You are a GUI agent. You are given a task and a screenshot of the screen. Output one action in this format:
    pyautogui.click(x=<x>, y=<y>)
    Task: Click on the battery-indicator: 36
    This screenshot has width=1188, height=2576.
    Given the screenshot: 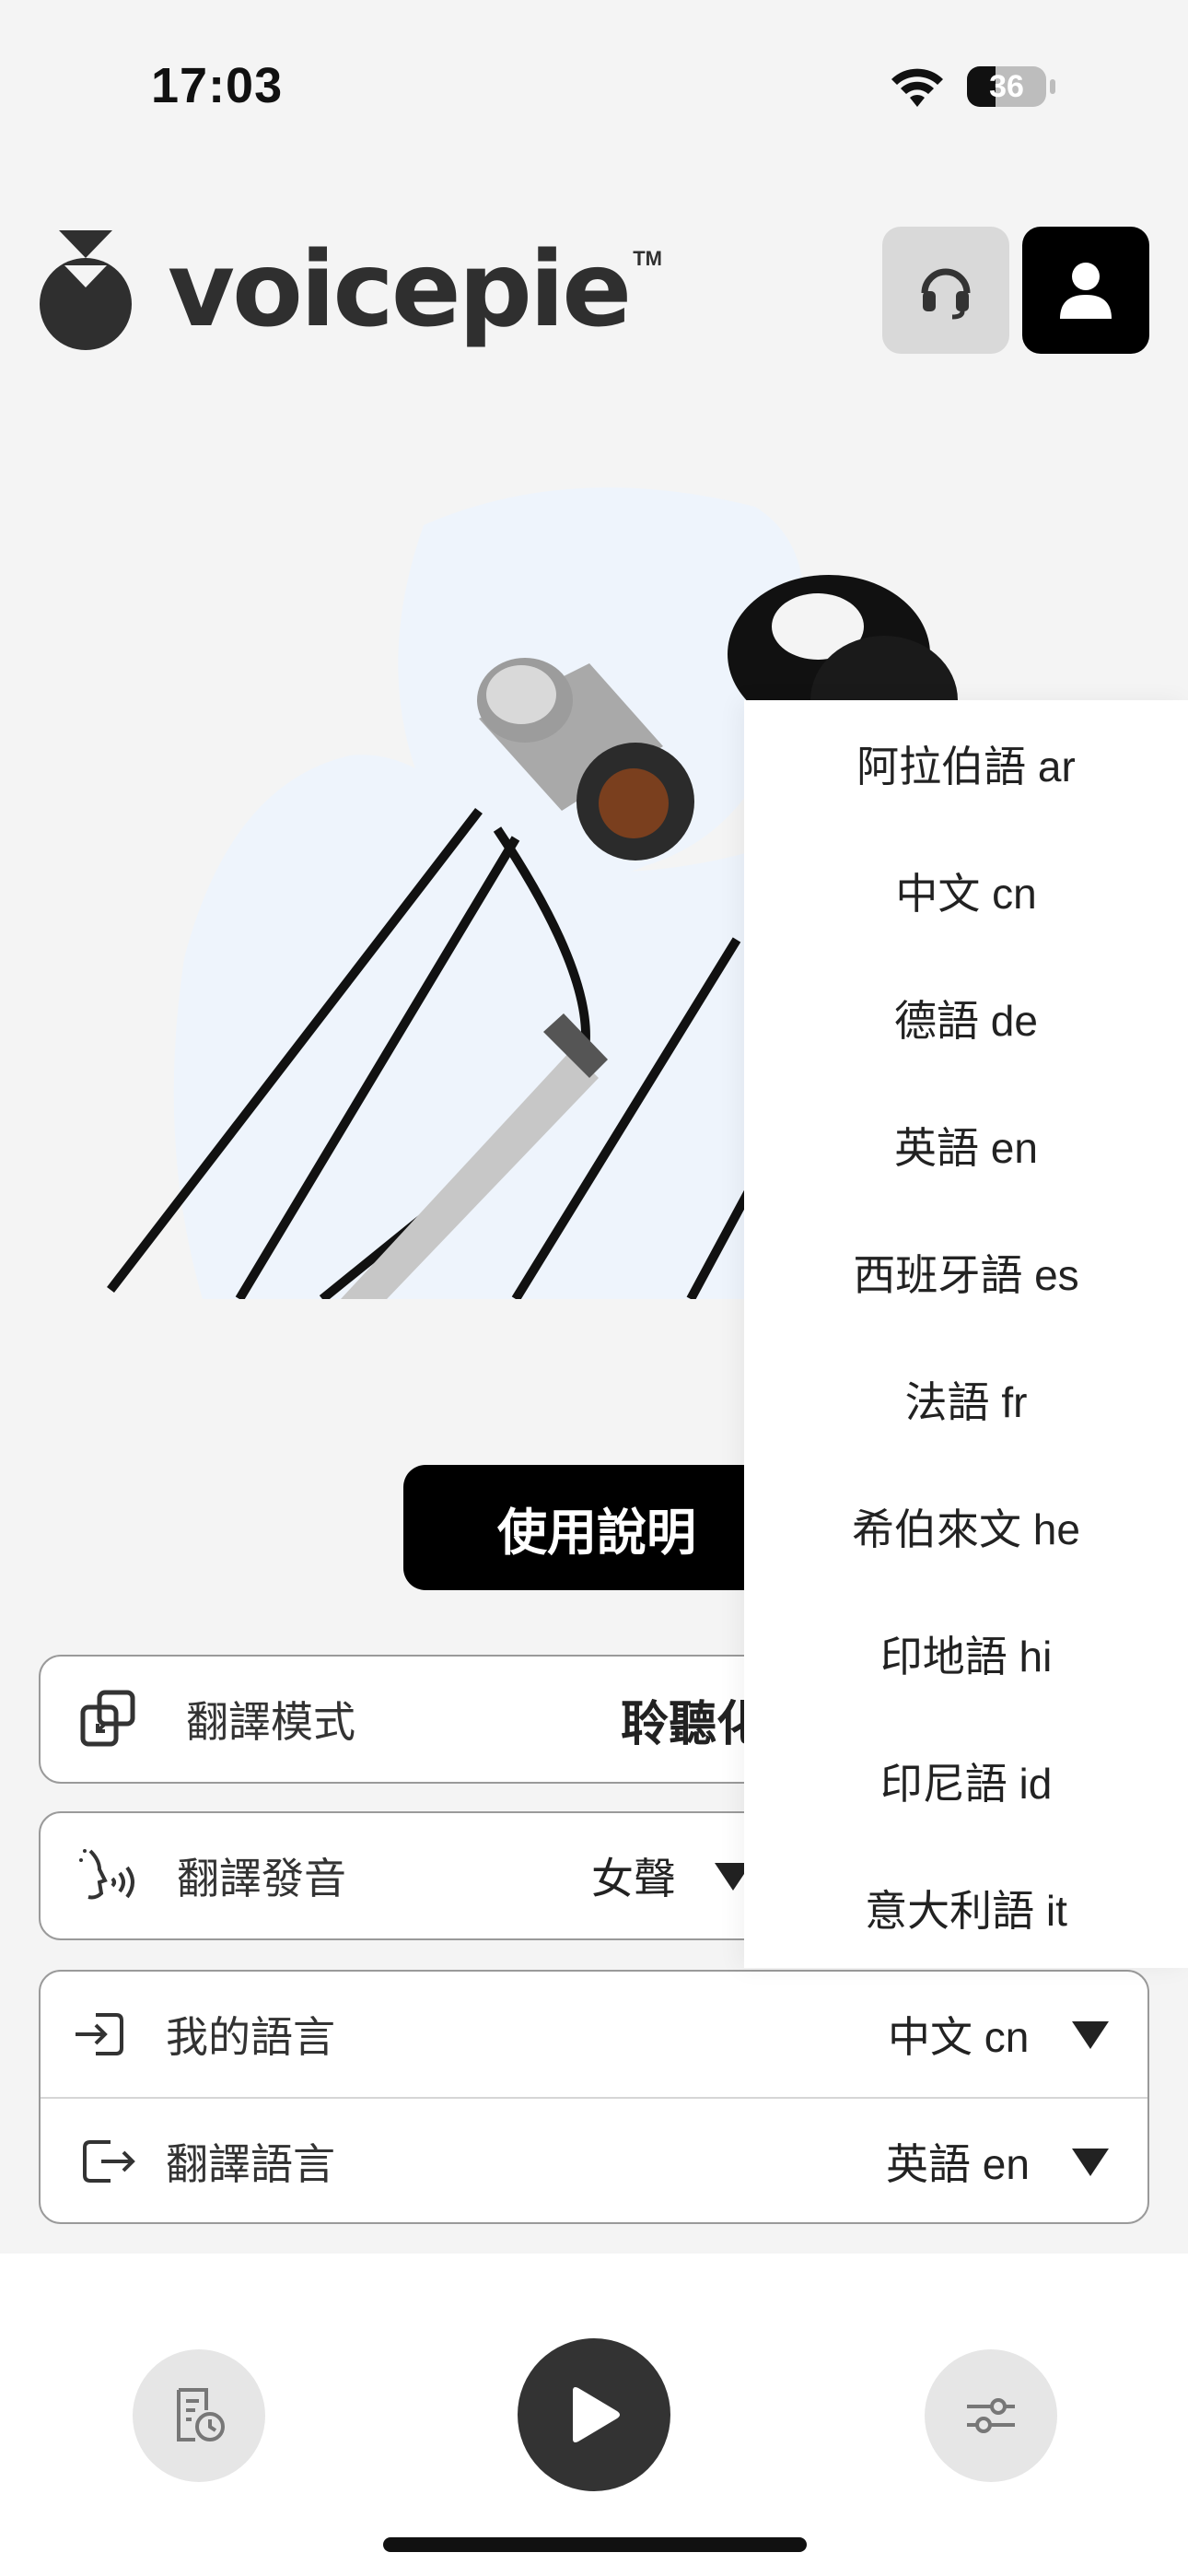 What is the action you would take?
    pyautogui.click(x=1007, y=86)
    